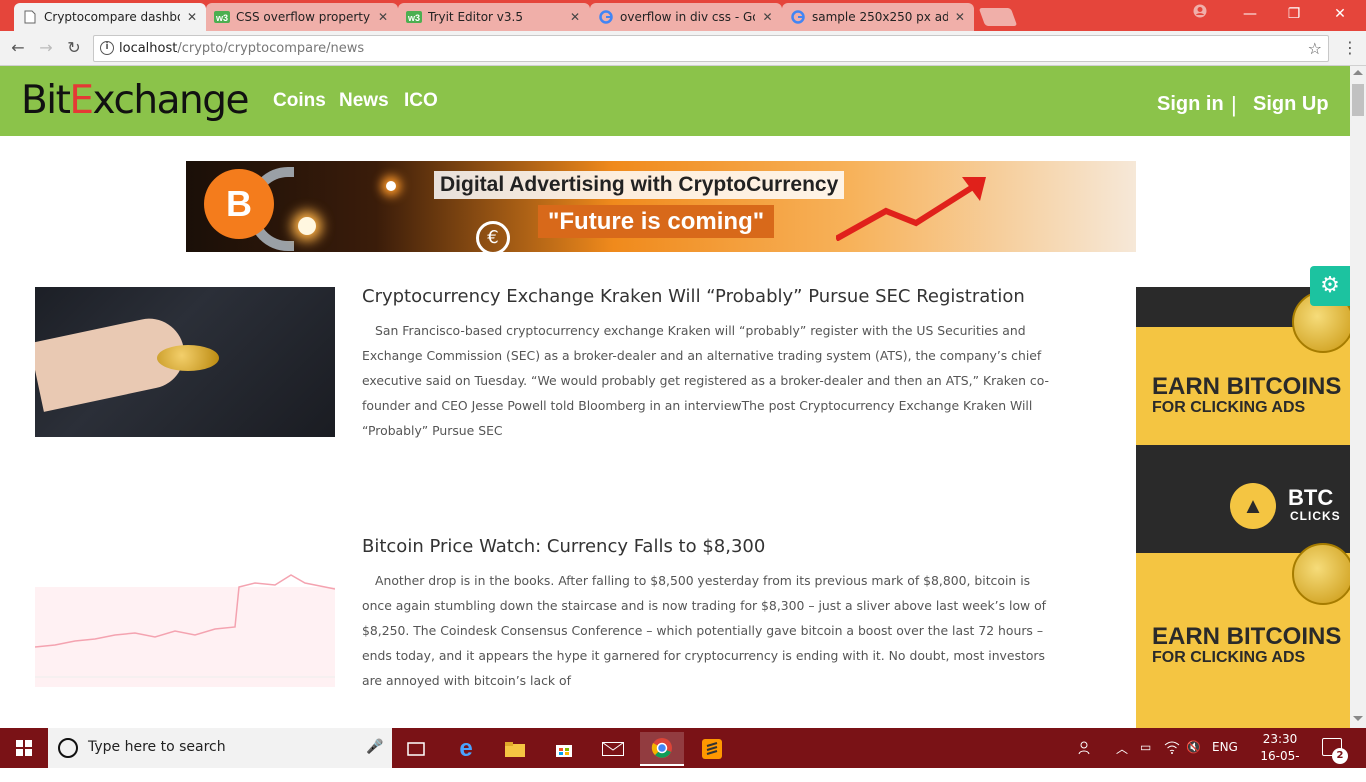 This screenshot has width=1366, height=782. I want to click on tab-title: sample 250x250 px ads b, so click(880, 17).